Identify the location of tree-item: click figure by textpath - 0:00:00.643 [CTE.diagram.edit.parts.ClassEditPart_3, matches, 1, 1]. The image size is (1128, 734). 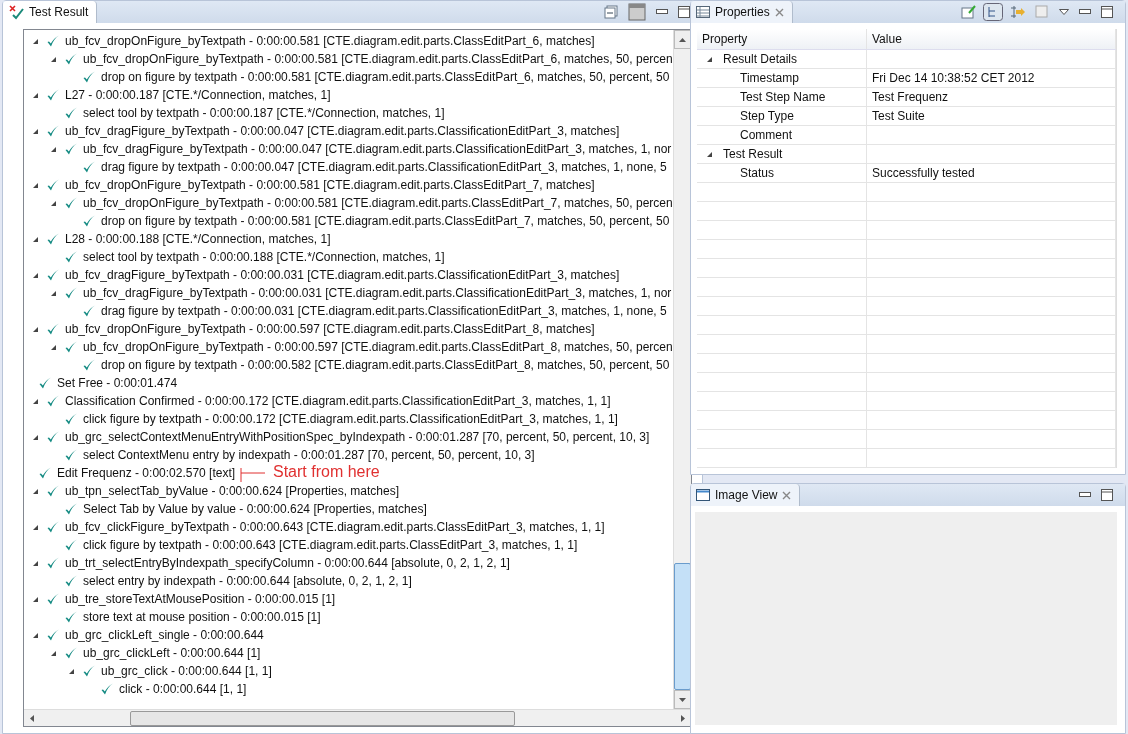
(330, 545).